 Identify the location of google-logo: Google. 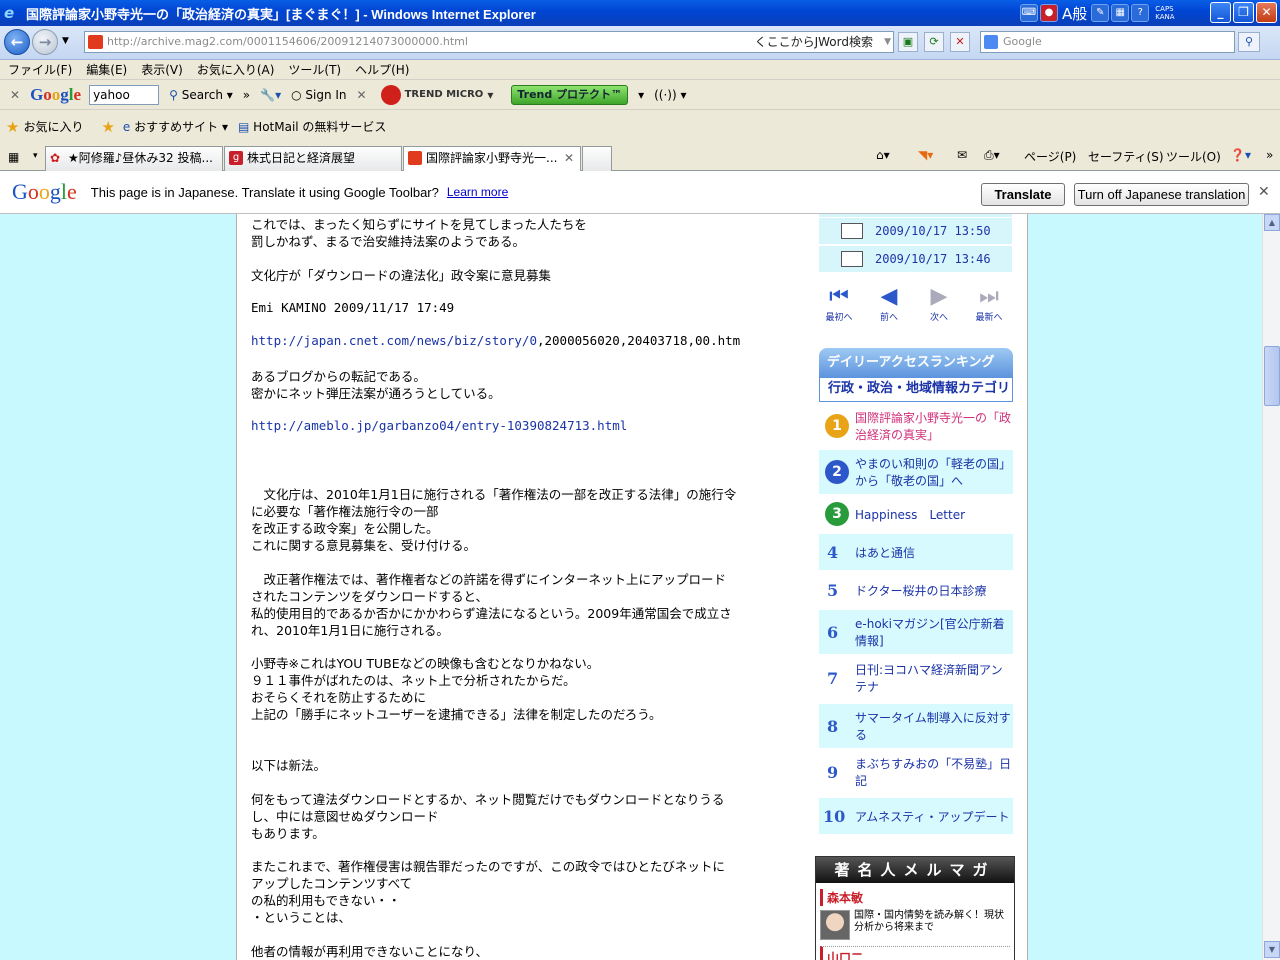
(55, 95).